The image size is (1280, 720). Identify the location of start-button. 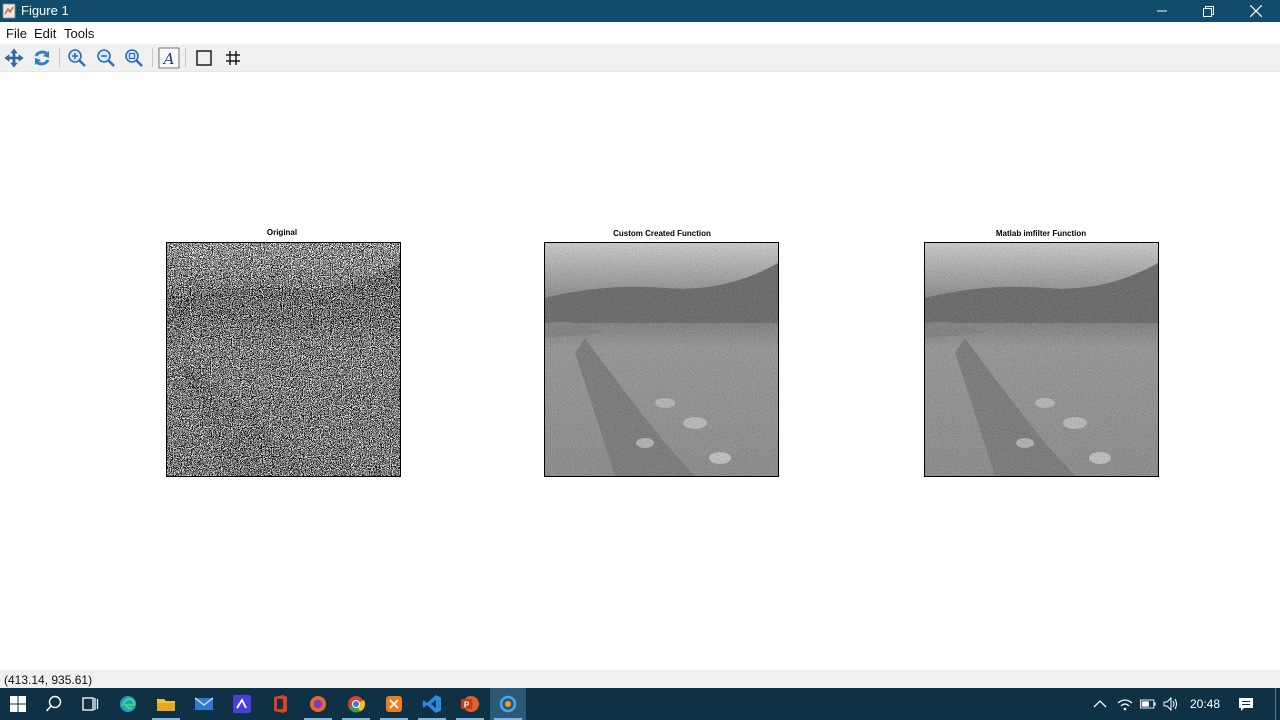
(18, 704).